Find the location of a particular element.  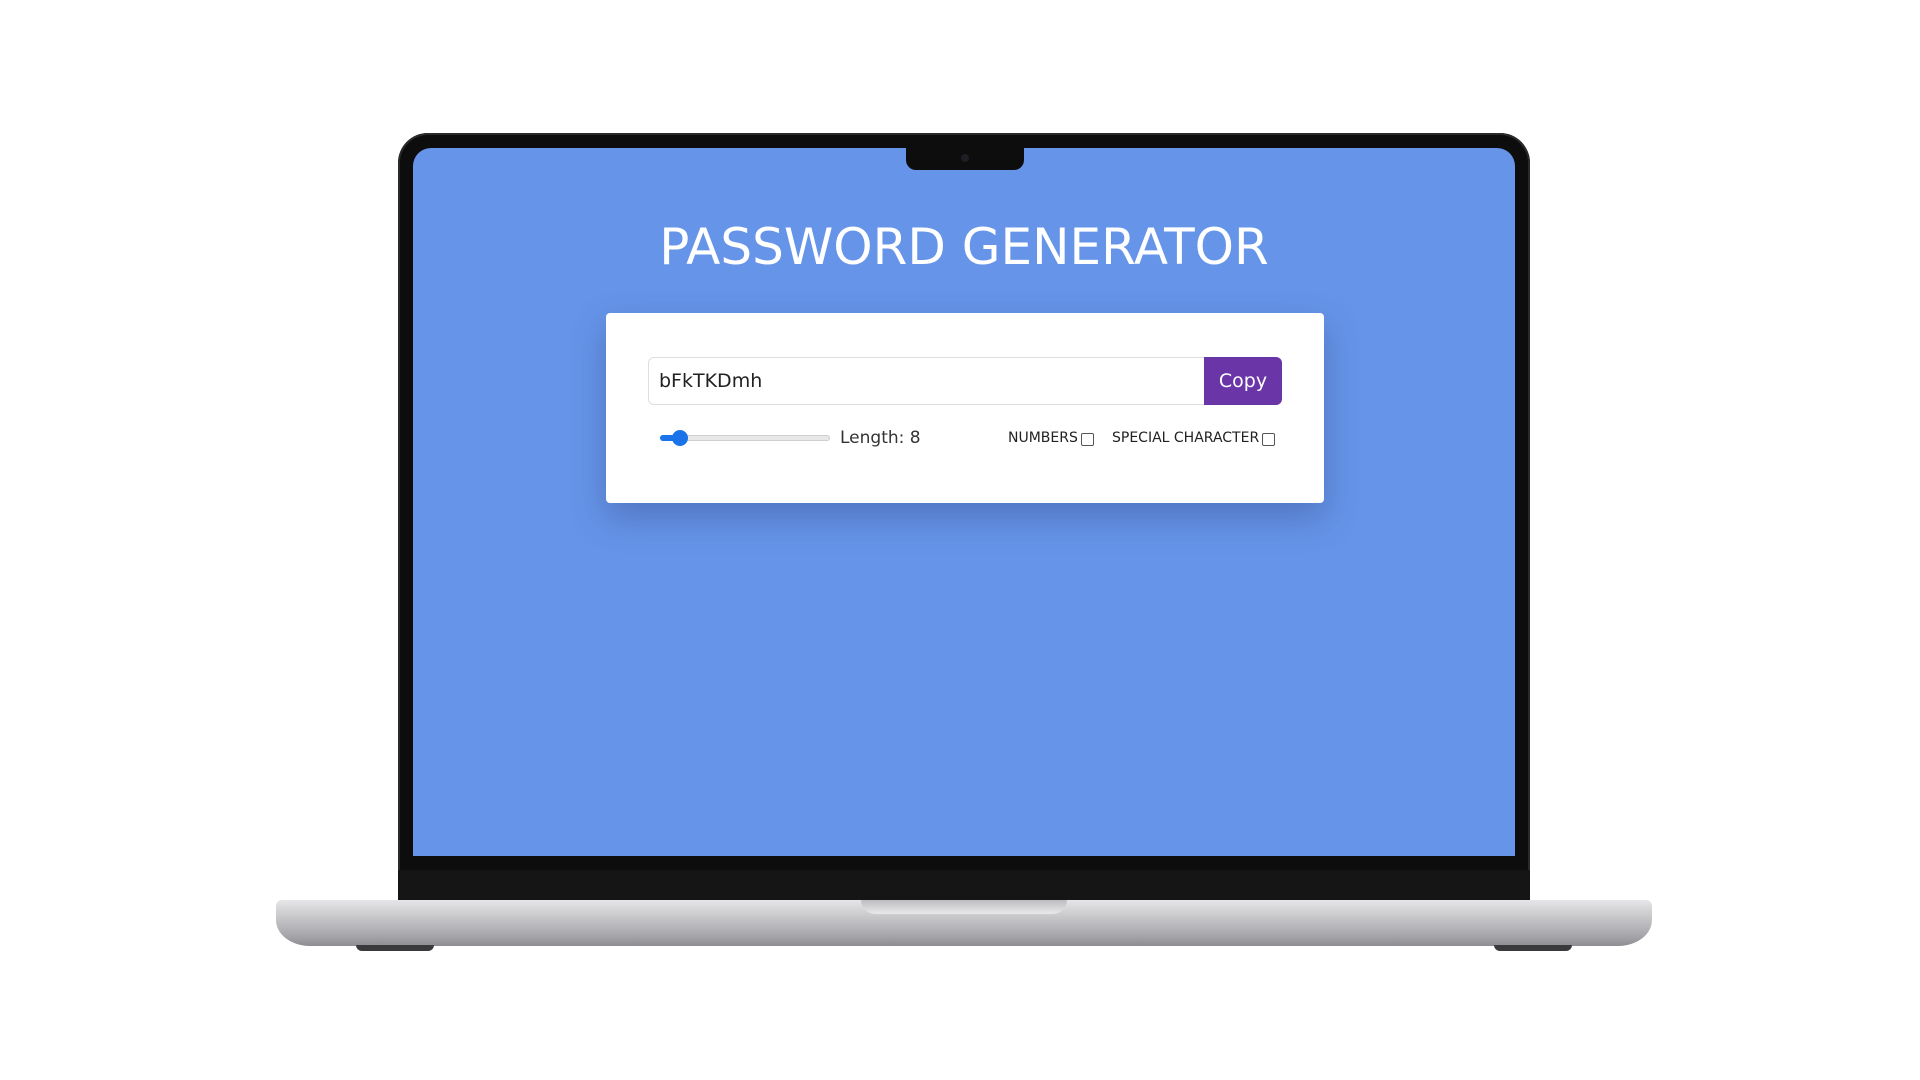

special-character-option: SPECIAL CHARACTER is located at coordinates (1194, 438).